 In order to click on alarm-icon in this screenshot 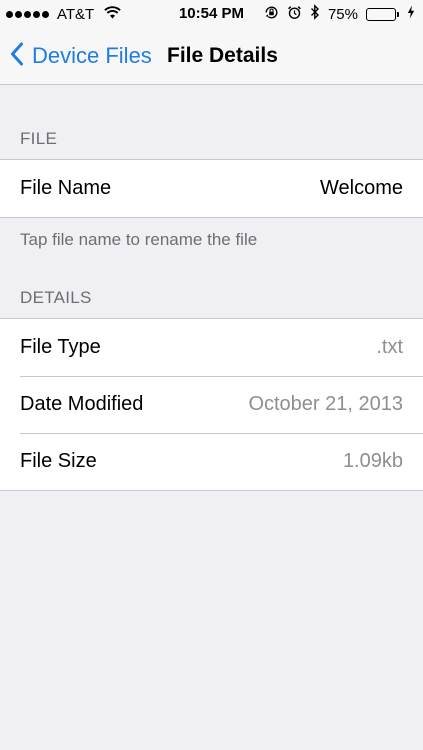, I will do `click(294, 14)`.